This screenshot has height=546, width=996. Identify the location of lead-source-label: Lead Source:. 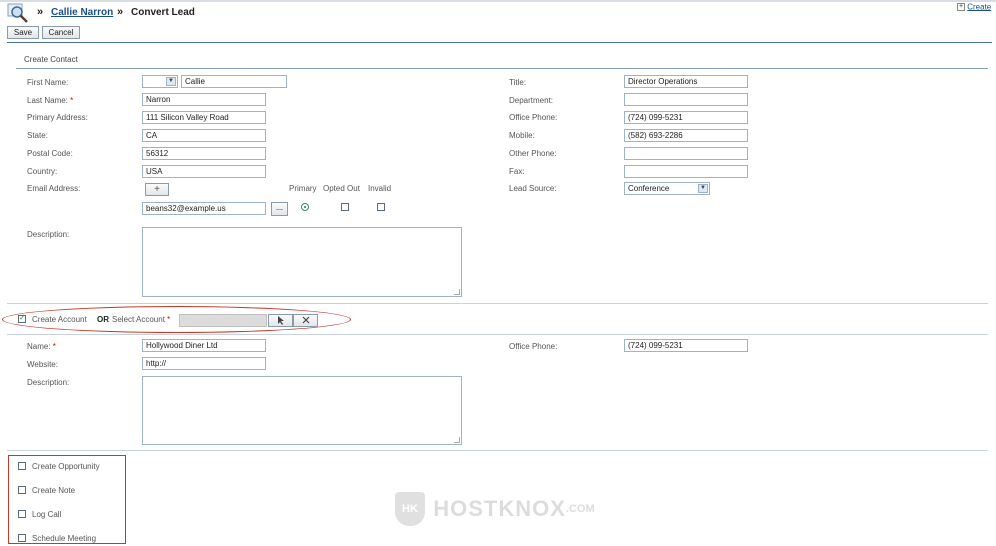
(533, 188).